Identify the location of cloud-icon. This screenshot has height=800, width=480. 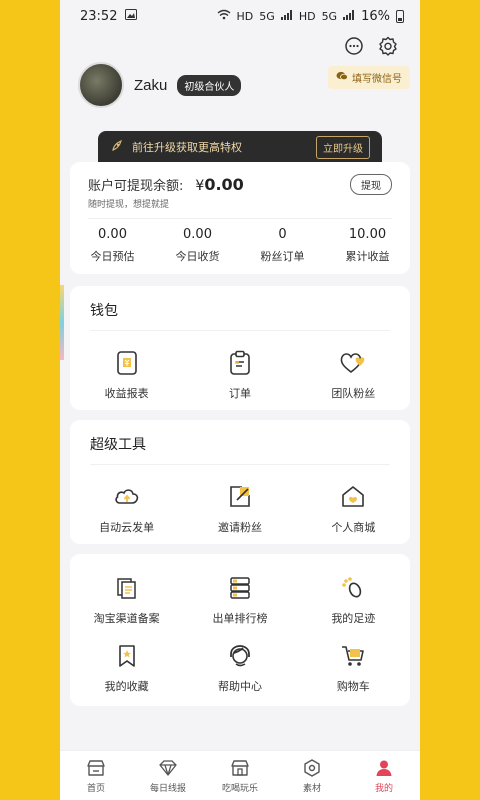
(127, 497).